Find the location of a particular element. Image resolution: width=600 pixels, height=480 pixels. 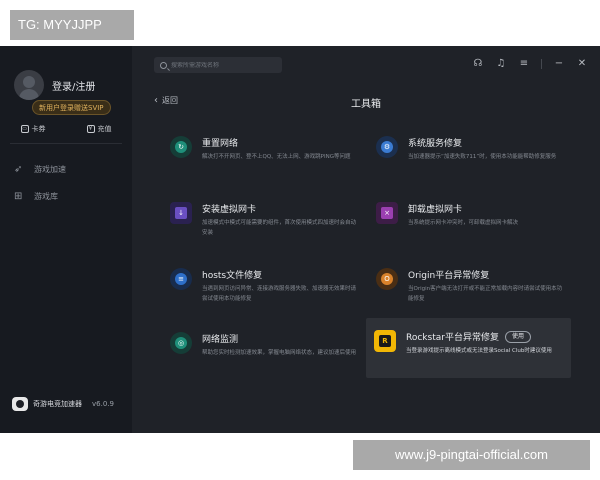

bell-icon: ♫ is located at coordinates (501, 64).